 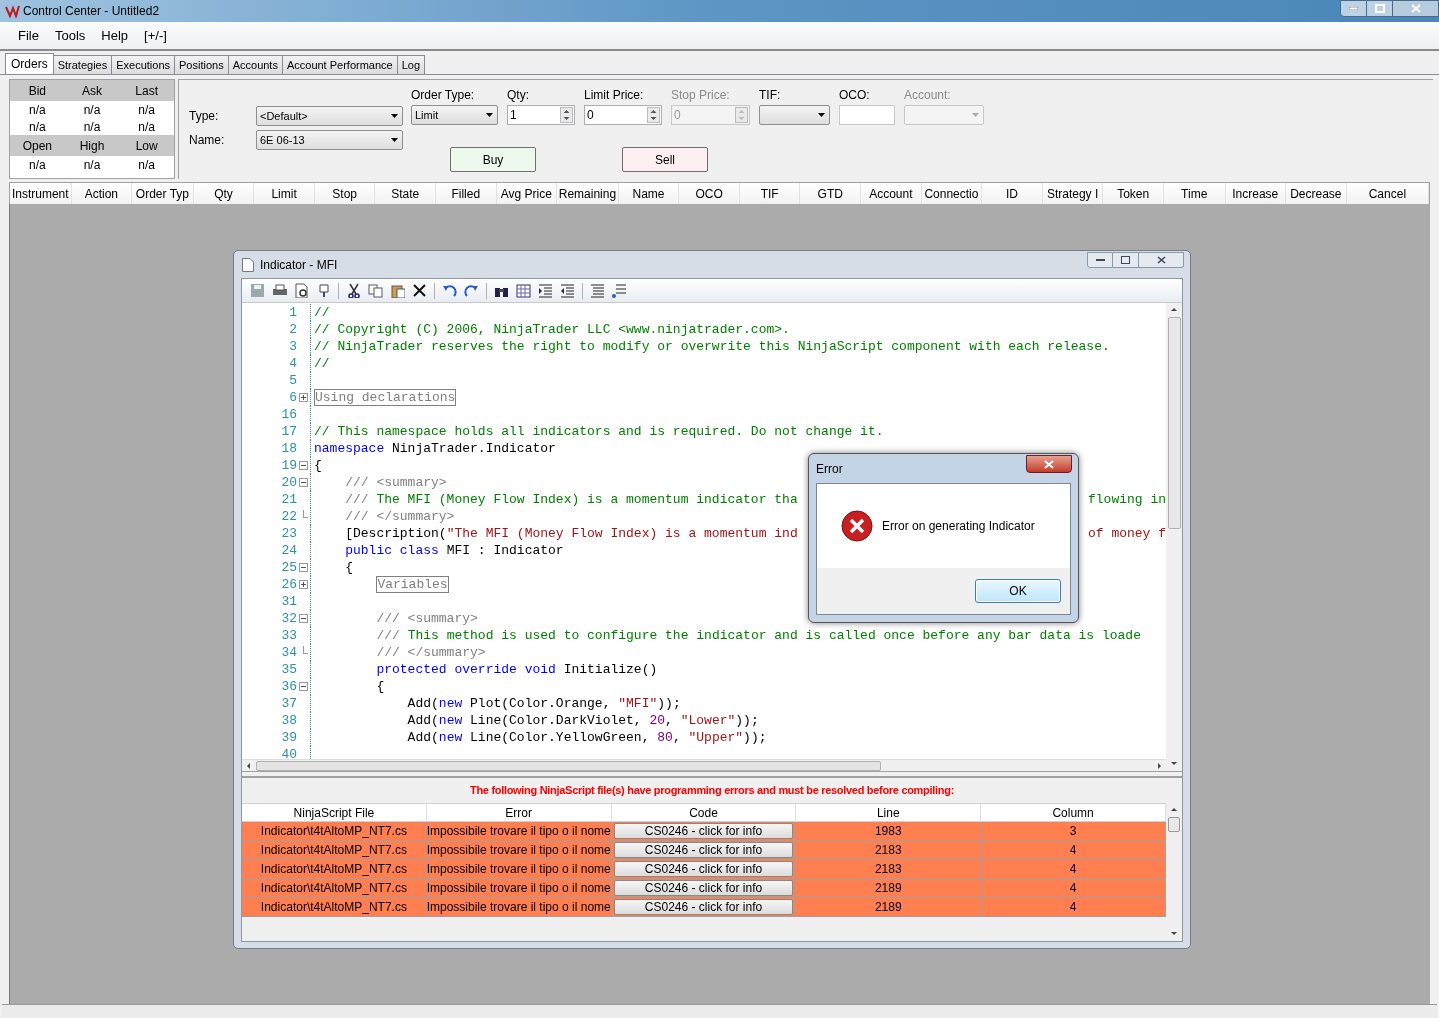 What do you see at coordinates (248, 264) in the screenshot?
I see `document-icon` at bounding box center [248, 264].